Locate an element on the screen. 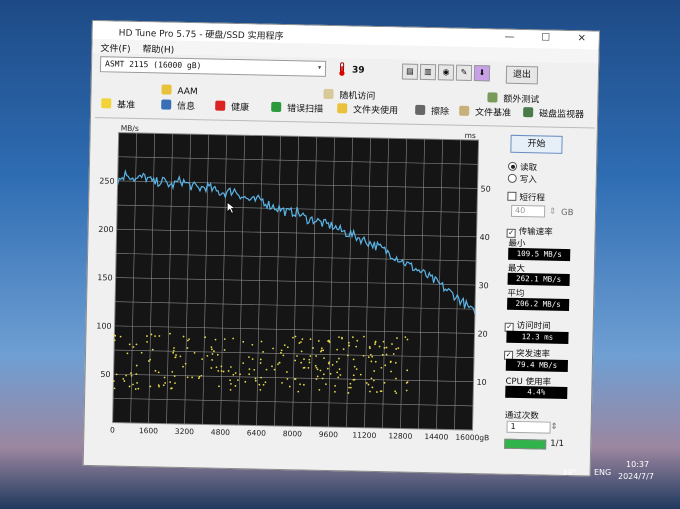 This screenshot has height=509, width=680. health-icon is located at coordinates (220, 105).